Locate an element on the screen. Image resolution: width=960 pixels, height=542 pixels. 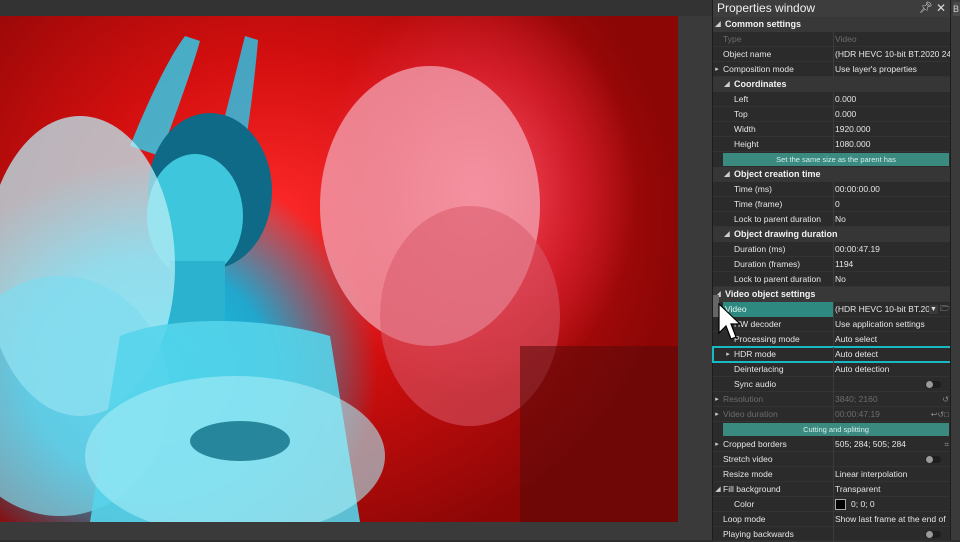
crop-icon: ⌗ is located at coordinates (946, 444).